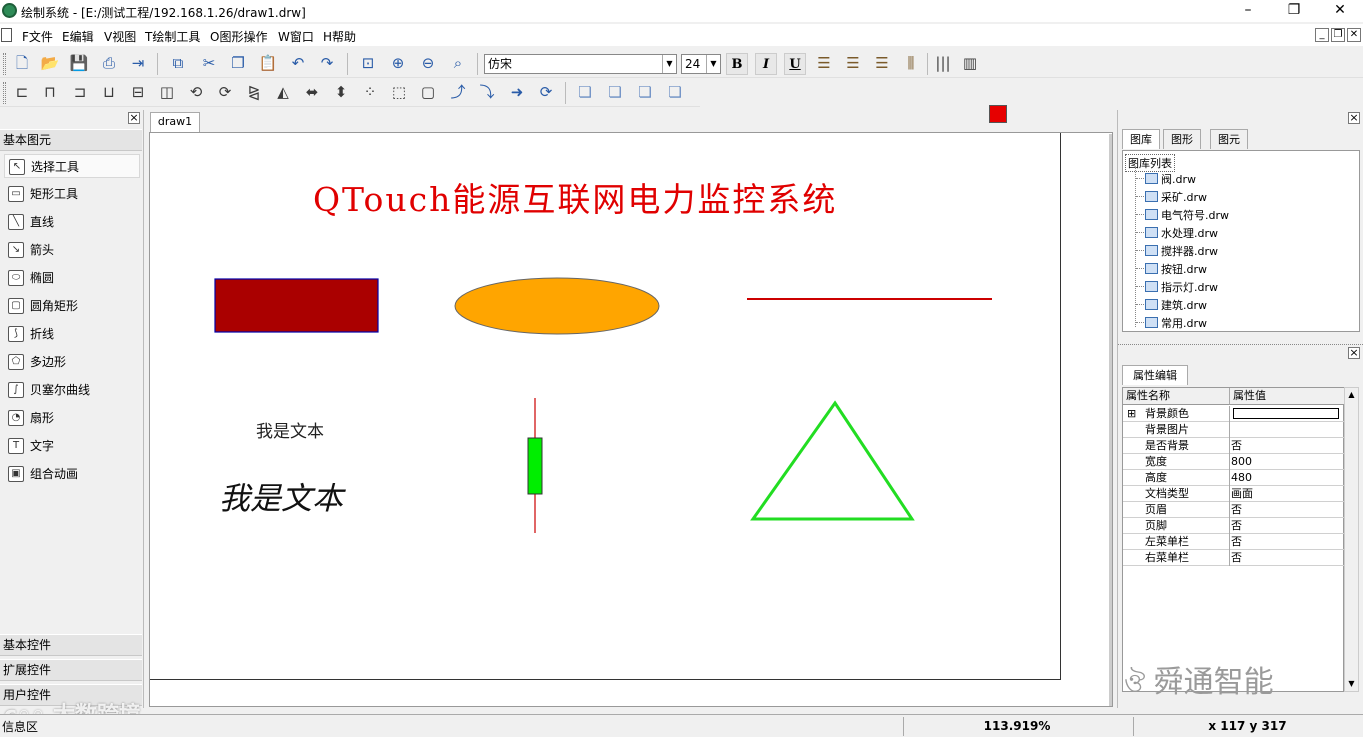 This screenshot has height=737, width=1363. I want to click on mdi-close-button: ✕, so click(1354, 35).